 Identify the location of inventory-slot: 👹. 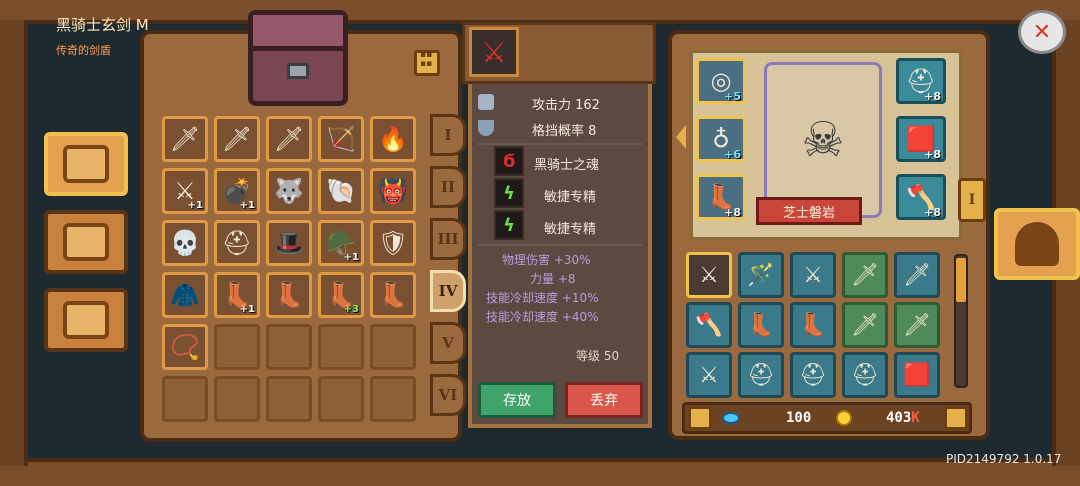
(393, 191).